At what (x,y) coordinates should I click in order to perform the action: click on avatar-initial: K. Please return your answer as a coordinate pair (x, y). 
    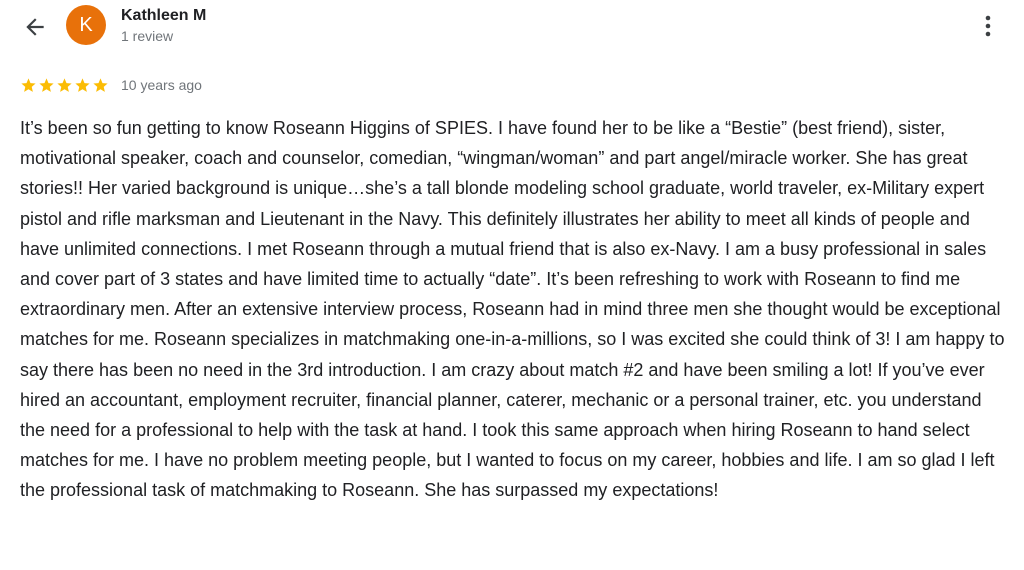
    Looking at the image, I should click on (86, 24).